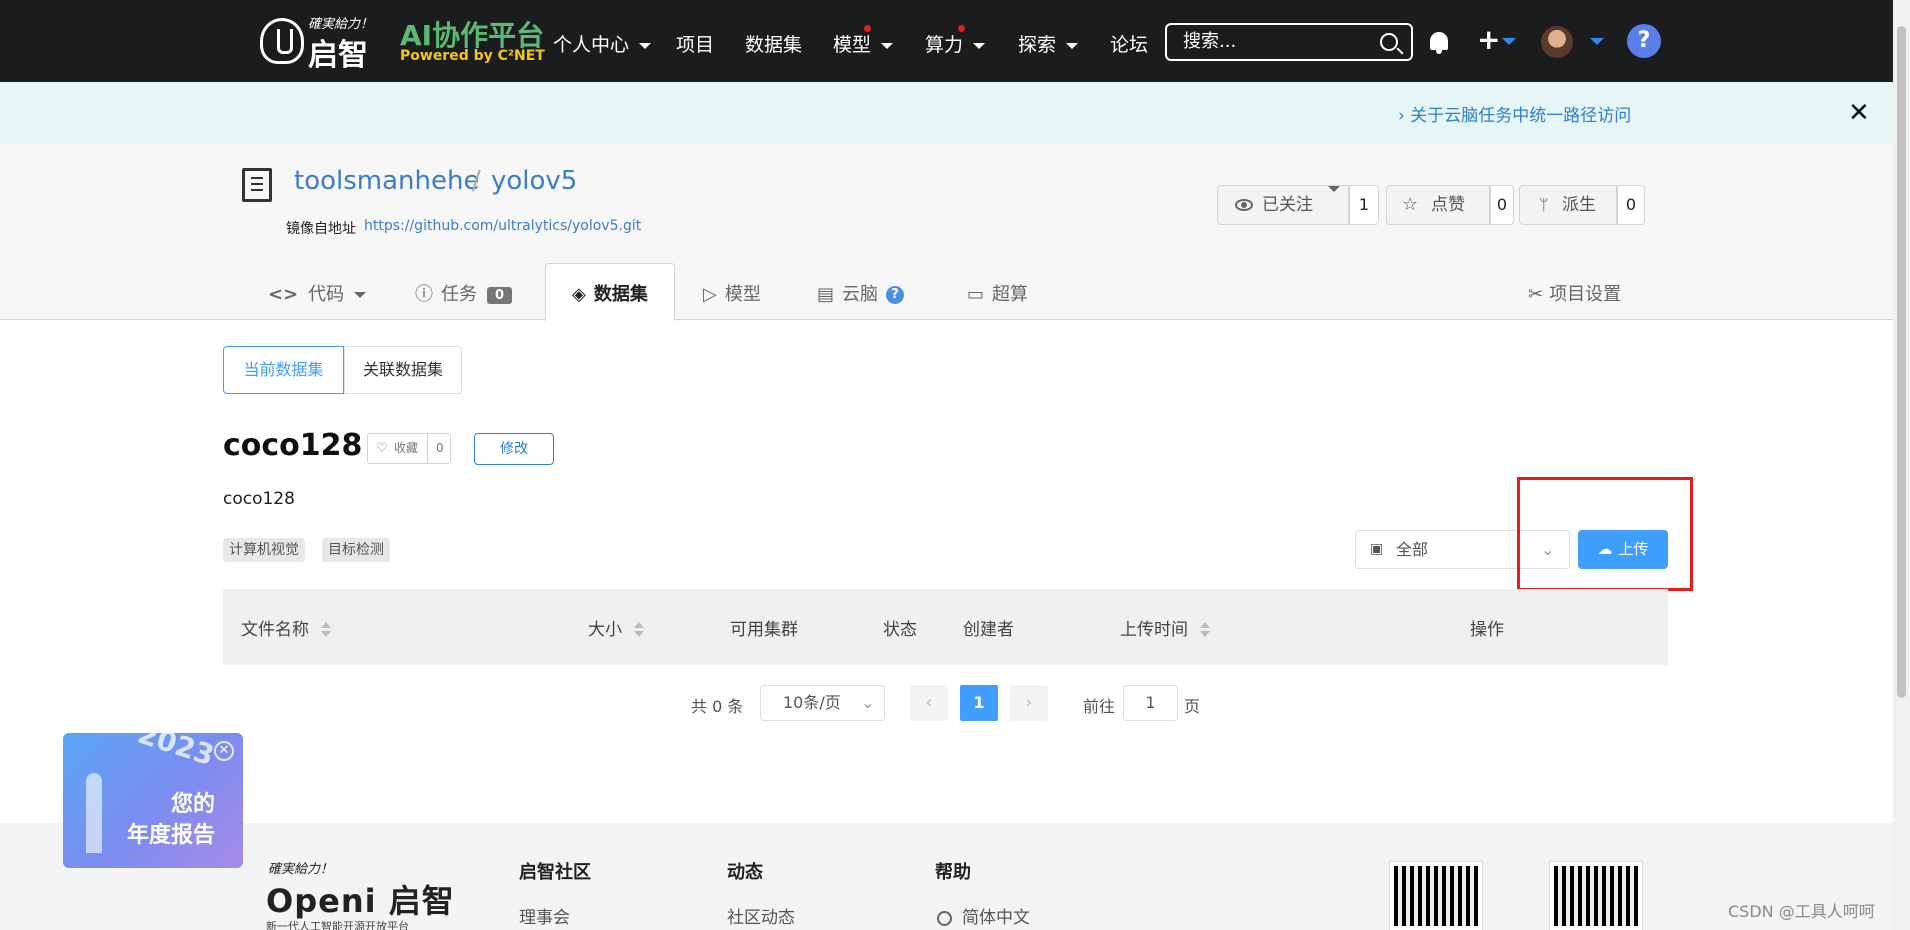  I want to click on tab-supercompute: ▭ 超算, so click(997, 293).